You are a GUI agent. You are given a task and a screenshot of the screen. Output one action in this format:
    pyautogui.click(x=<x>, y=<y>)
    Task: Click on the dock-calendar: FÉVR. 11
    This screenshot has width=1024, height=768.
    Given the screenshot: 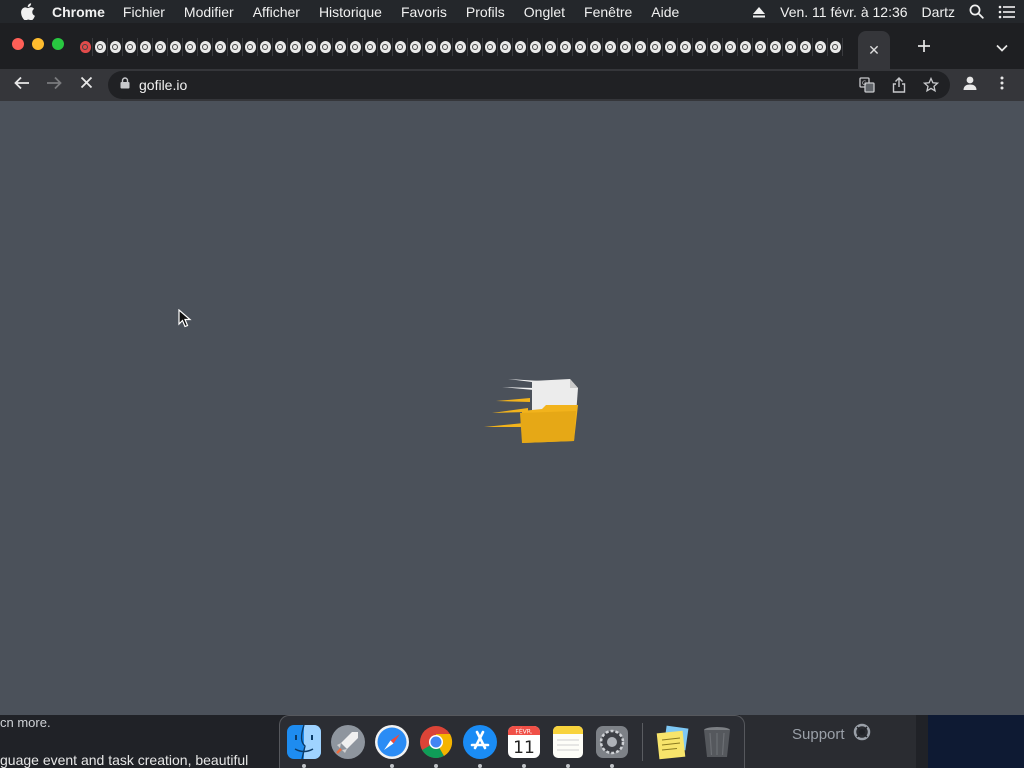 What is the action you would take?
    pyautogui.click(x=524, y=746)
    